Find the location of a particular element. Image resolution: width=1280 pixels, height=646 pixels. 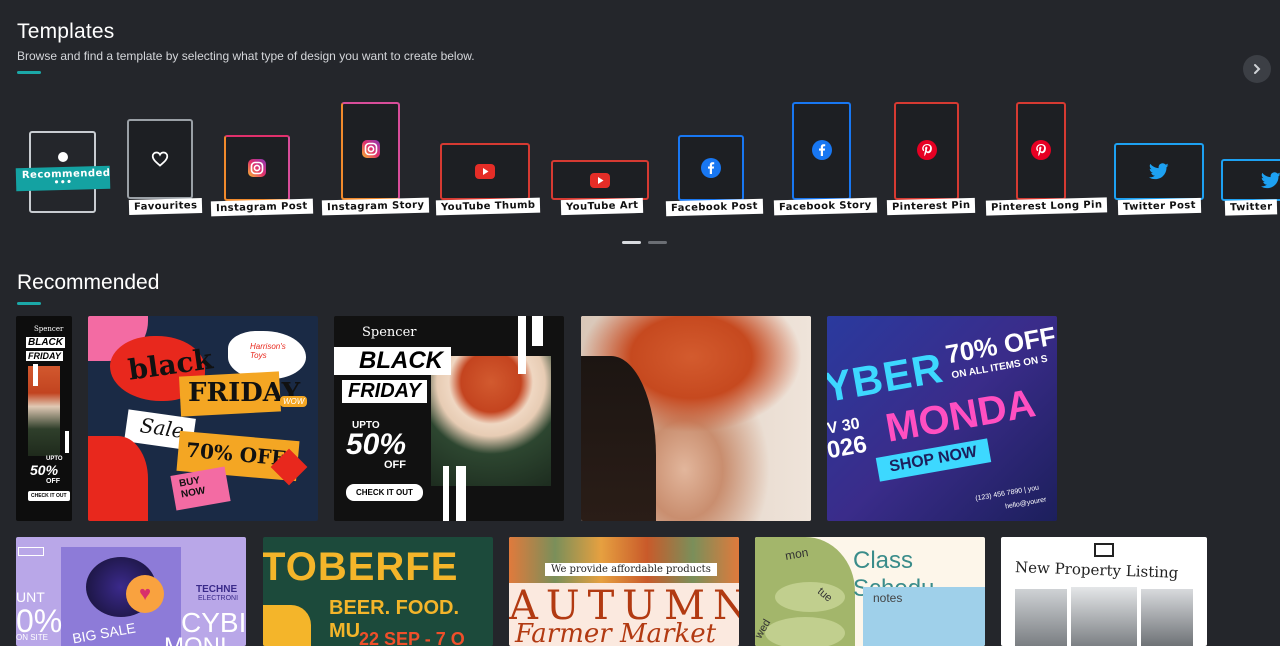

chevron-right-icon is located at coordinates (1257, 69).